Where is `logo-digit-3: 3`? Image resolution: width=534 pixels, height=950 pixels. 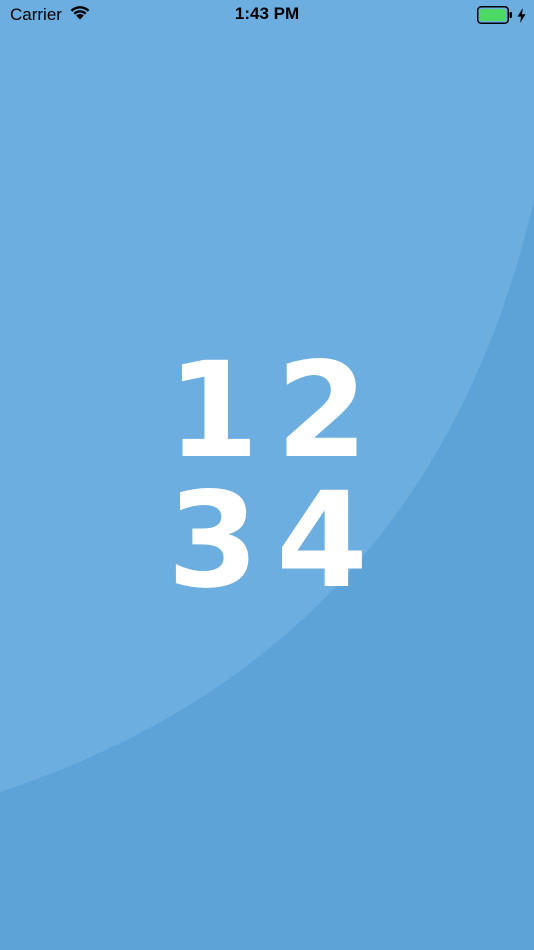
logo-digit-3: 3 is located at coordinates (213, 541).